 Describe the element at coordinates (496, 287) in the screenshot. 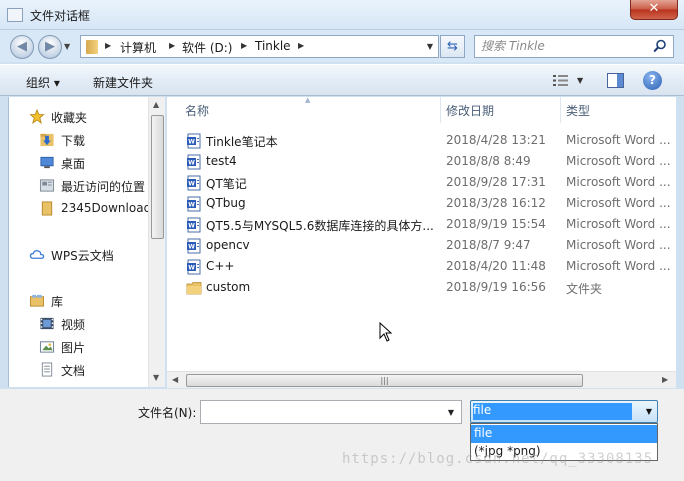

I see `file-date: 2018/9/19 16:56` at that location.